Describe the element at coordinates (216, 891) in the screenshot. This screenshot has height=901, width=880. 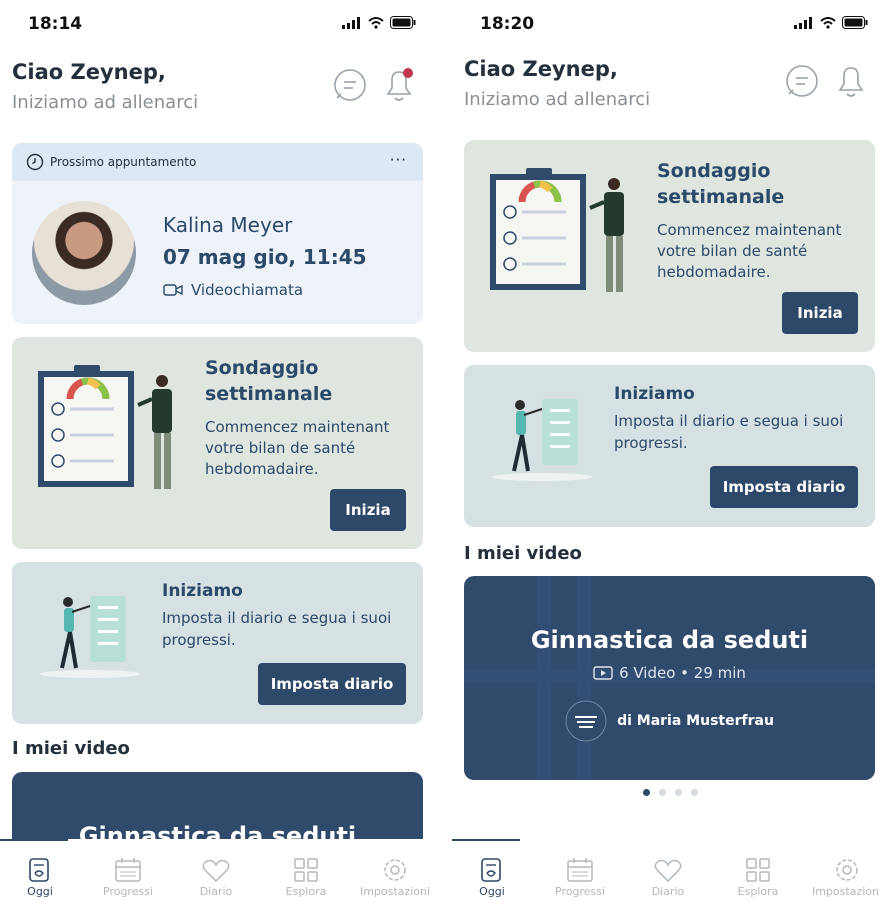
I see `tab-label: Diario` at that location.